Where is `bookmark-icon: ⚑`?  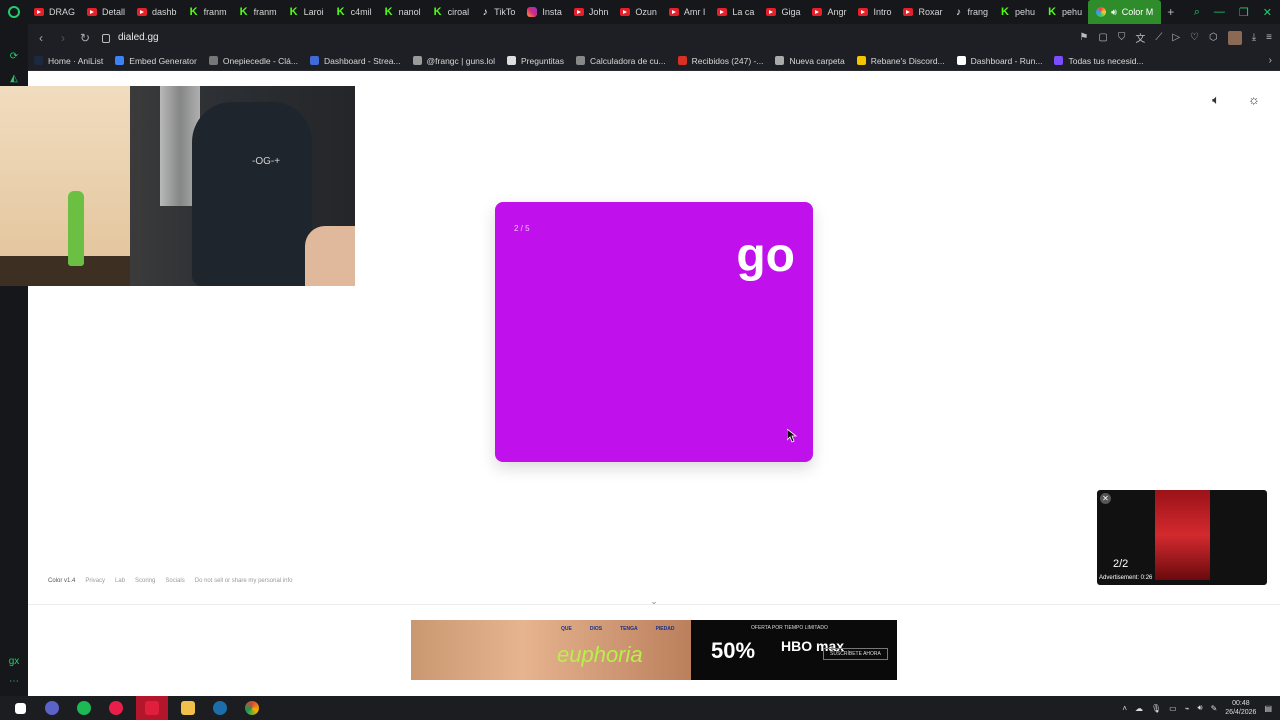
bookmark-icon: ⚑ is located at coordinates (1083, 37).